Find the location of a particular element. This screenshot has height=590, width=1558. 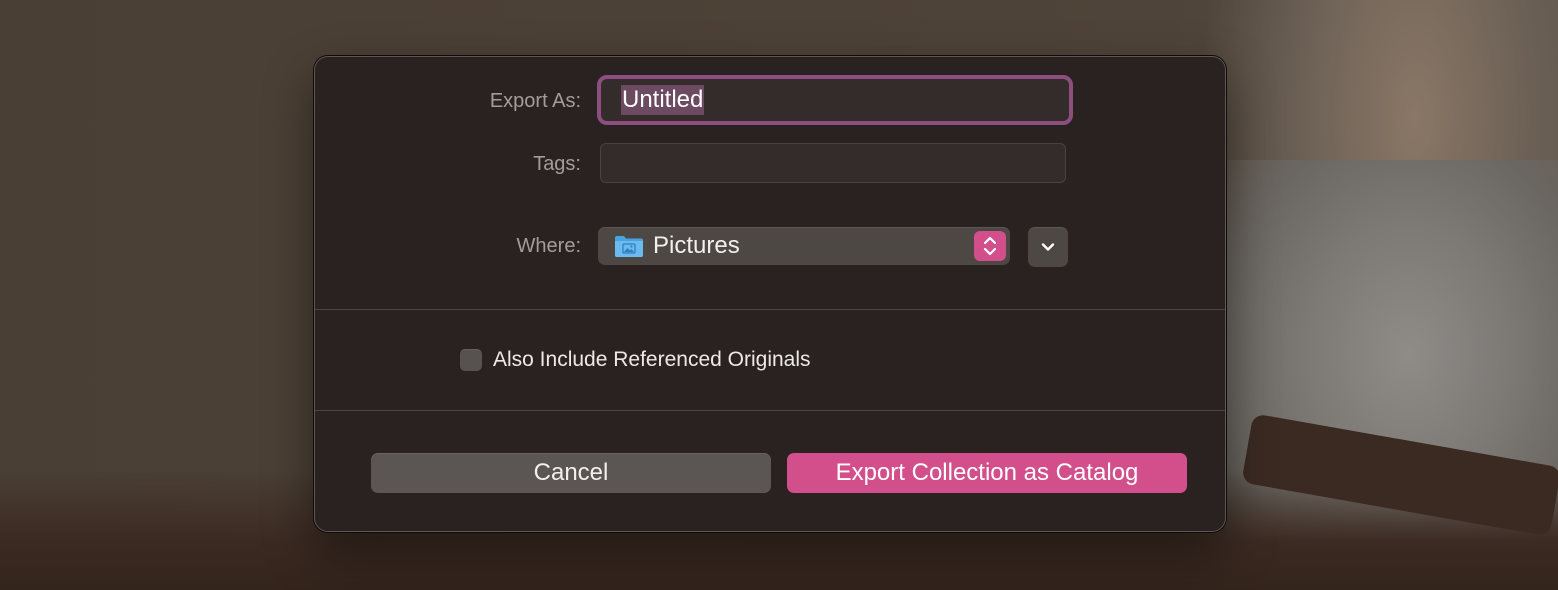

chevron-down-icon is located at coordinates (1048, 247).